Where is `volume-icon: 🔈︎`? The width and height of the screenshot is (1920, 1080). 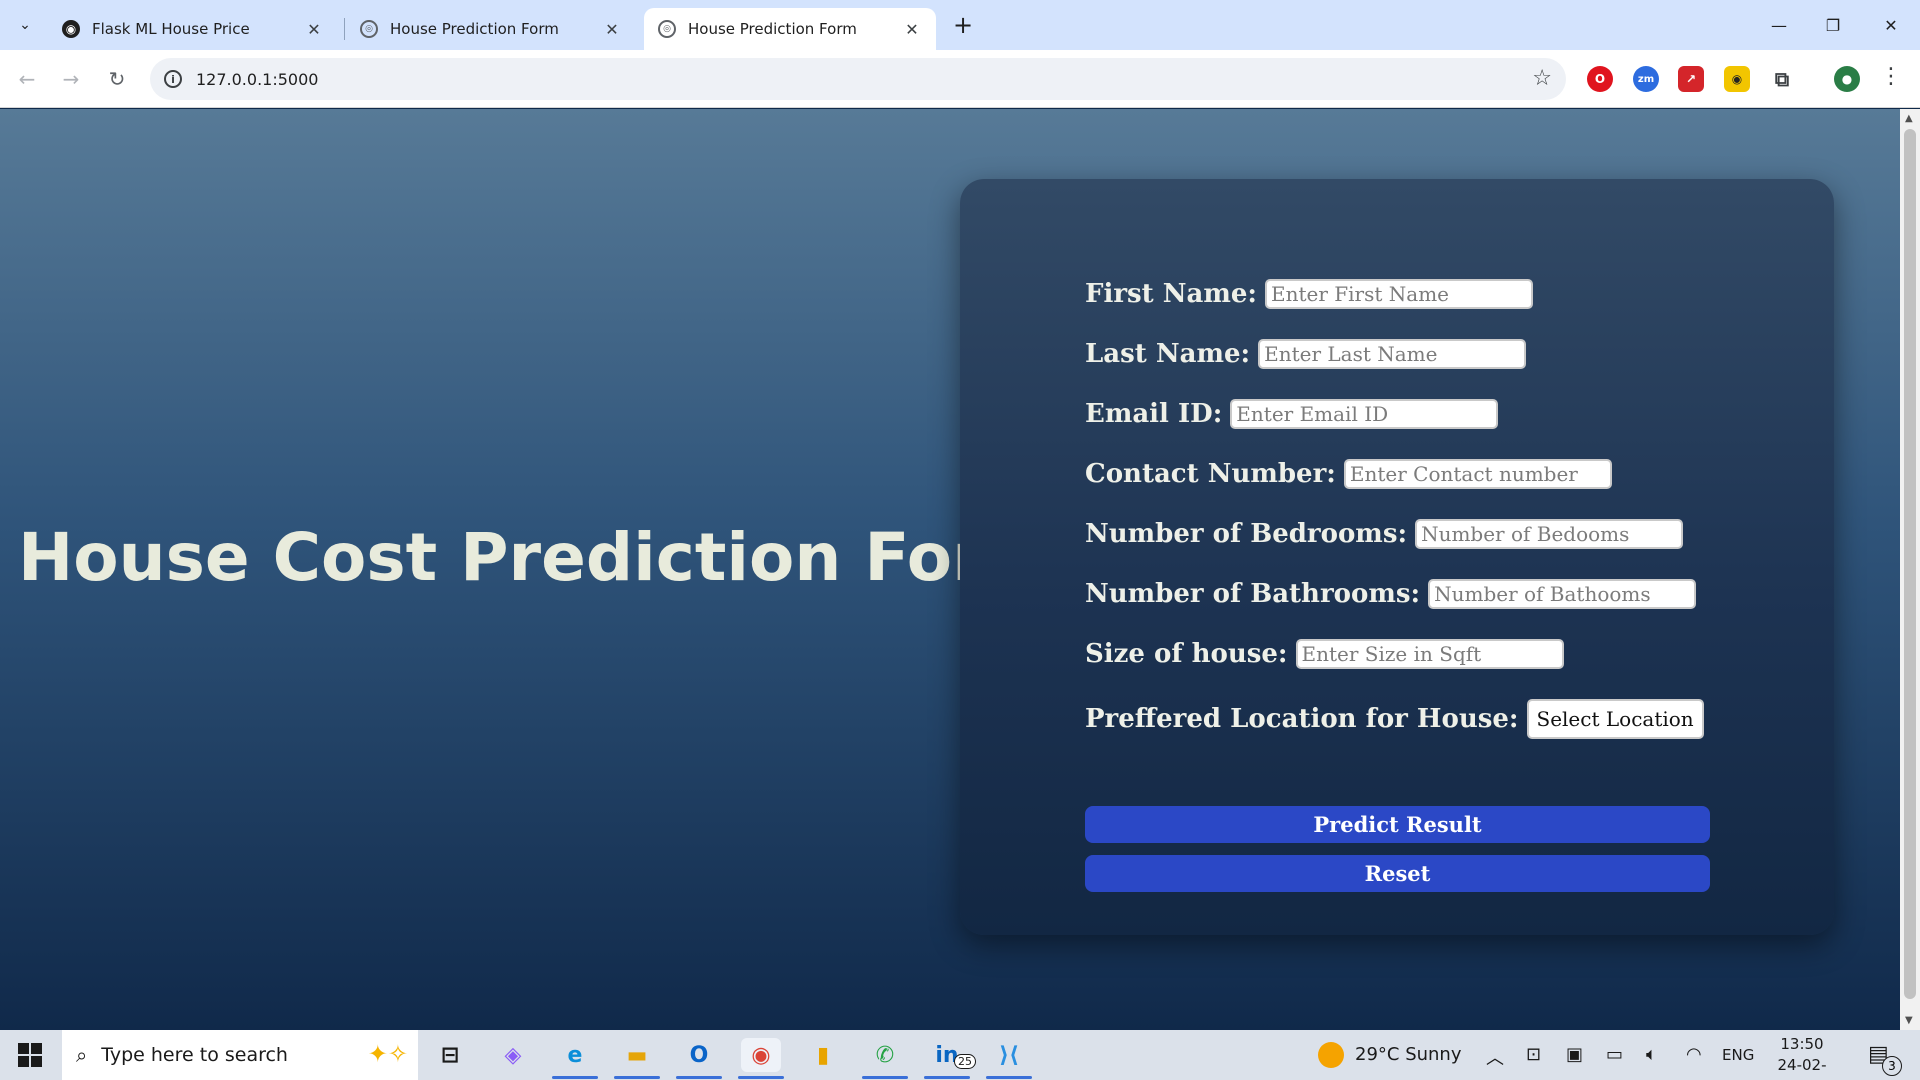
volume-icon: 🔈︎ is located at coordinates (1651, 1054).